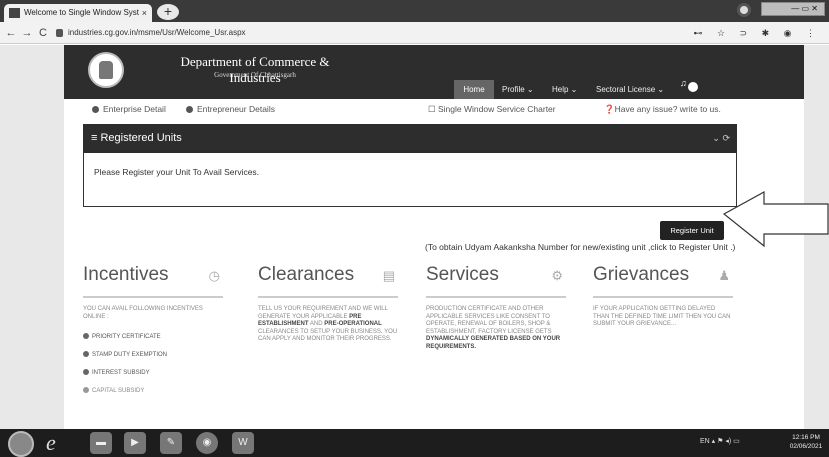  What do you see at coordinates (433, 109) in the screenshot?
I see `checkbox-icon: ☐` at bounding box center [433, 109].